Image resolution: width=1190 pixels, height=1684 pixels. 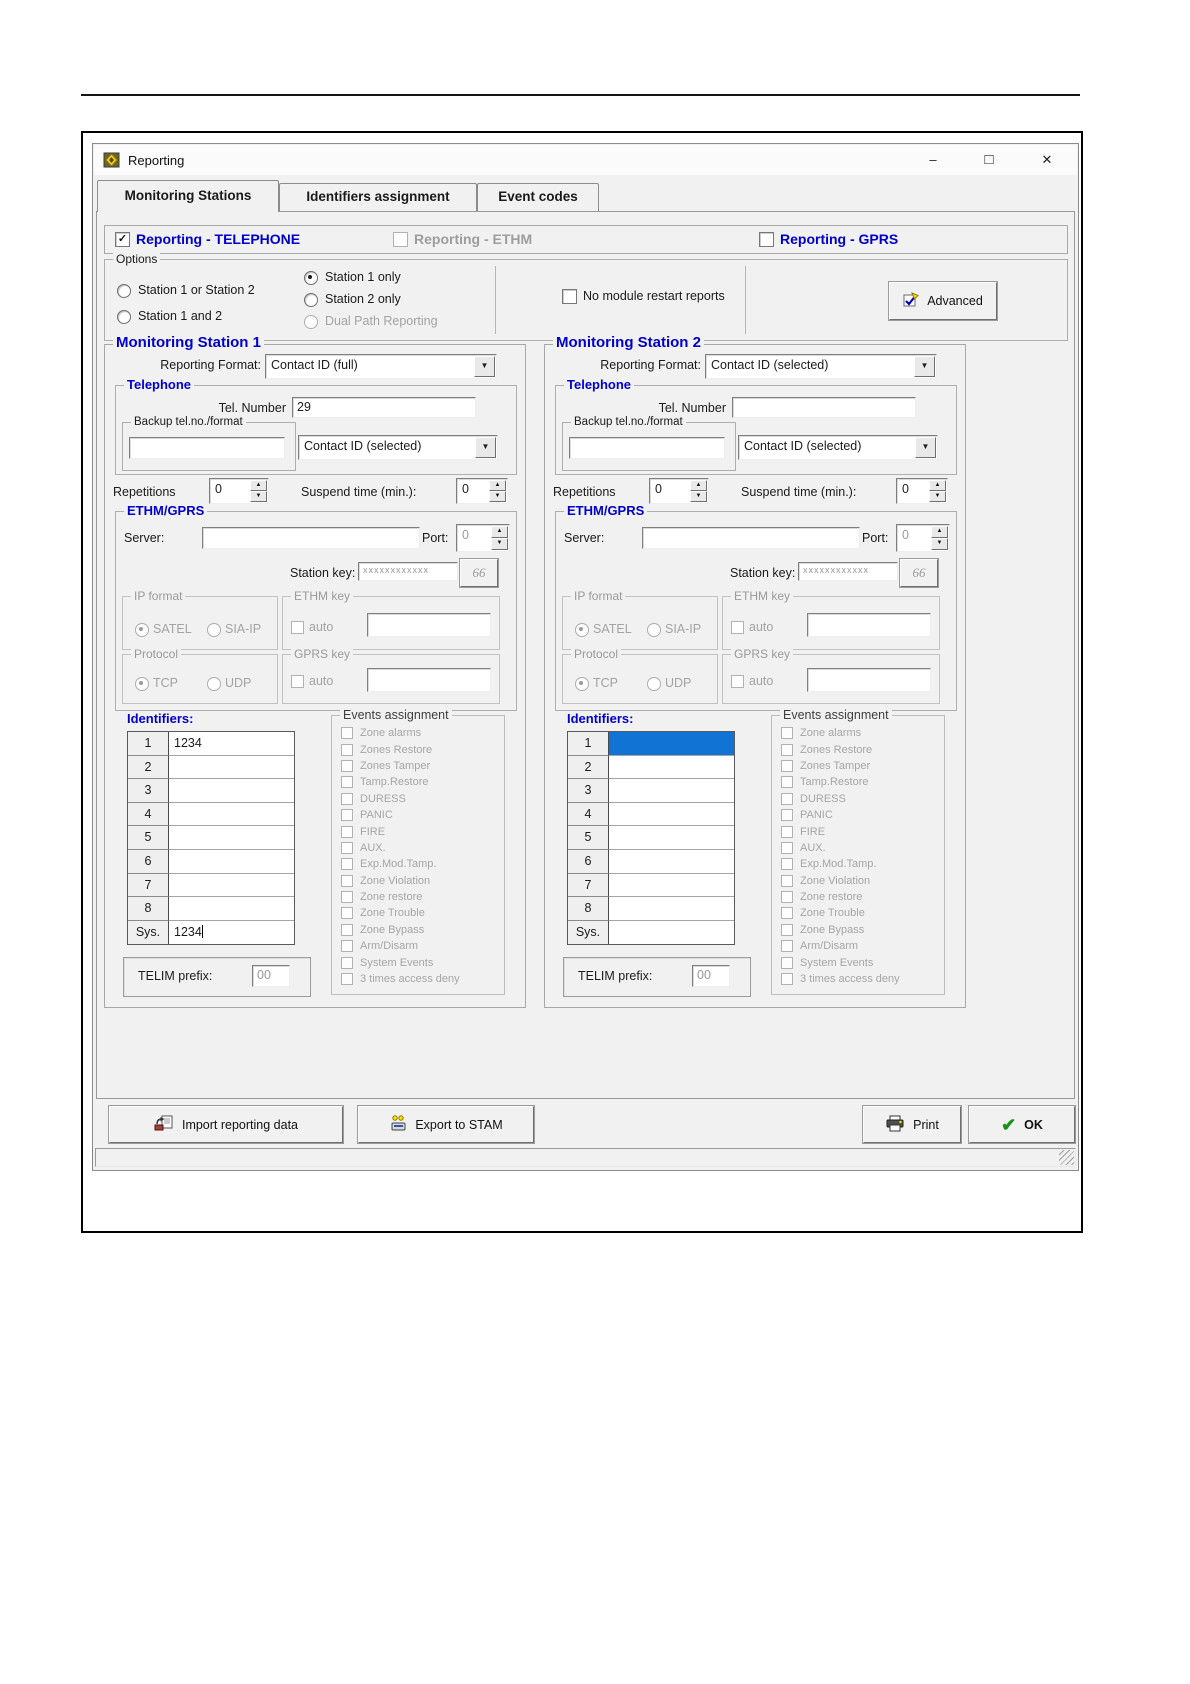 I want to click on tab-identifiers-assignment: Identifiers assignment, so click(x=378, y=197).